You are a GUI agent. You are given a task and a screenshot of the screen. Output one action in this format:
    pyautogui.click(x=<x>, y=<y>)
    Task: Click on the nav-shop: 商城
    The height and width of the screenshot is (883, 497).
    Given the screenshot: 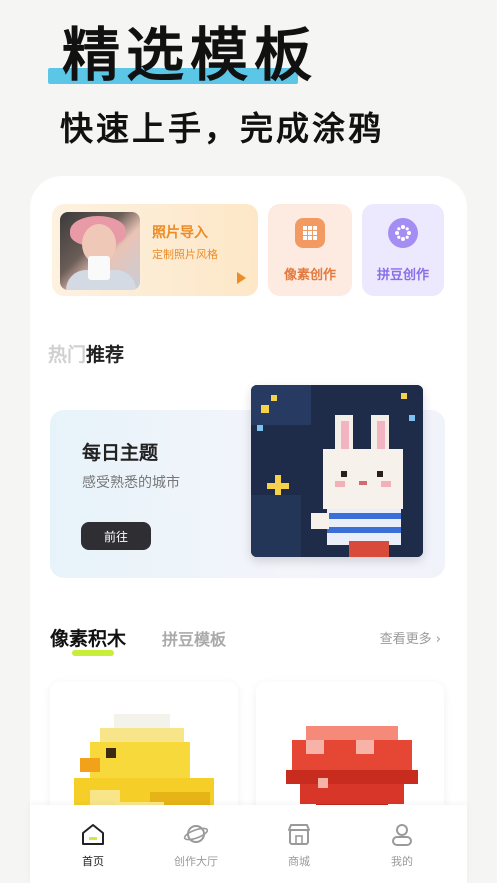 What is the action you would take?
    pyautogui.click(x=299, y=845)
    